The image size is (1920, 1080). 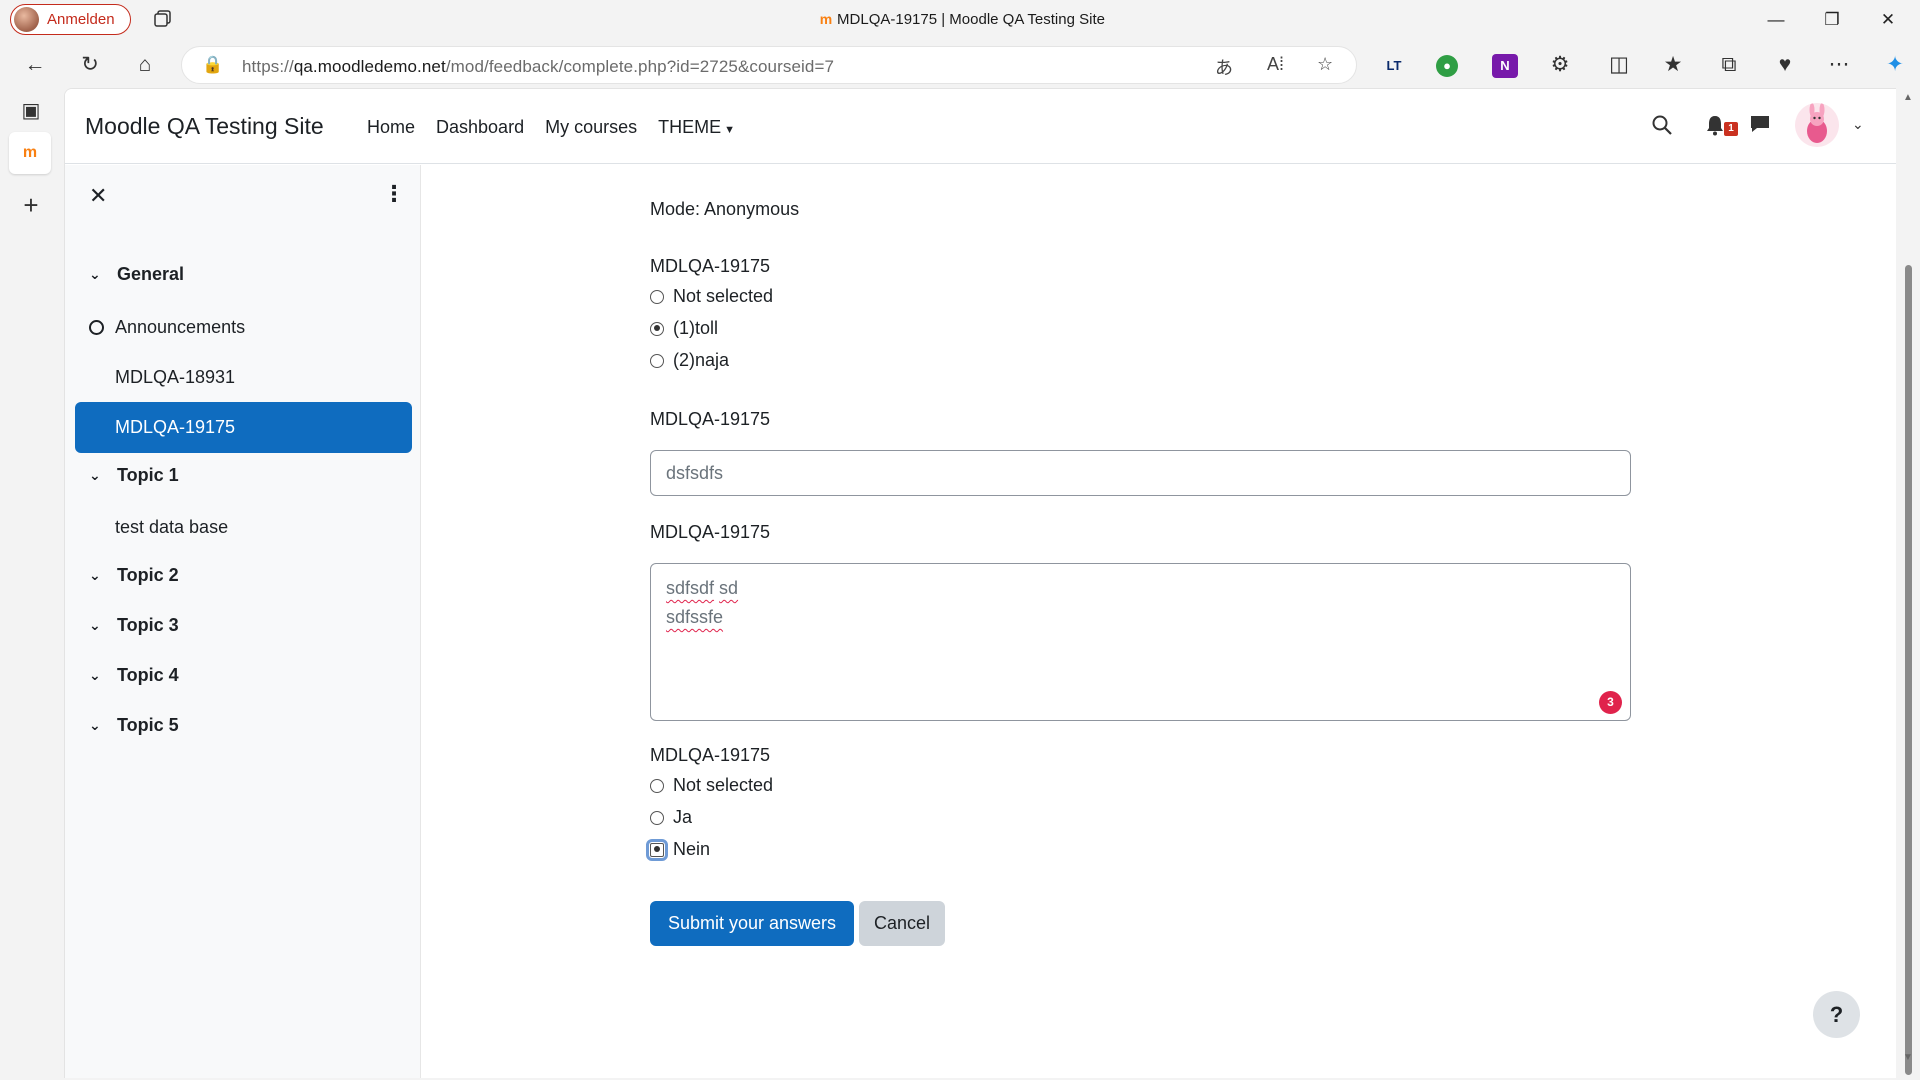 I want to click on course-item-mdlqa-18931: MDLQA-18931, so click(x=243, y=377).